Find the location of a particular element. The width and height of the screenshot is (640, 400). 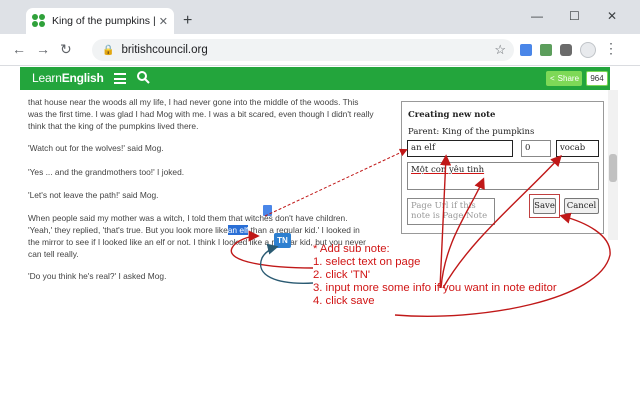

tn-button: TN is located at coordinates (282, 240).